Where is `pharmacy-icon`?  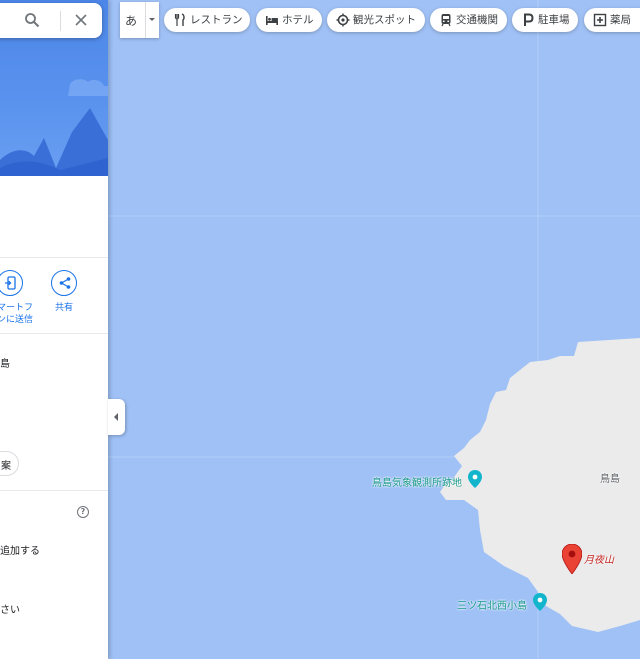
pharmacy-icon is located at coordinates (600, 20).